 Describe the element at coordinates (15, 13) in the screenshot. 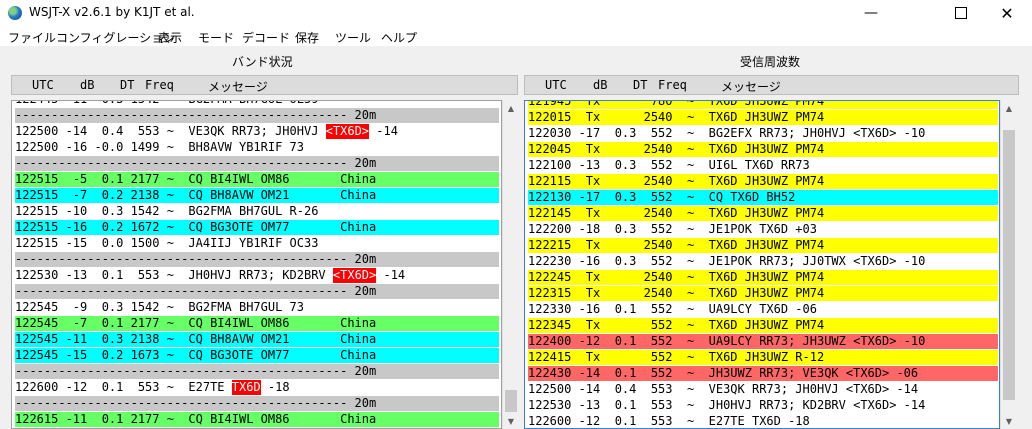

I see `wsjtx-app-icon` at that location.